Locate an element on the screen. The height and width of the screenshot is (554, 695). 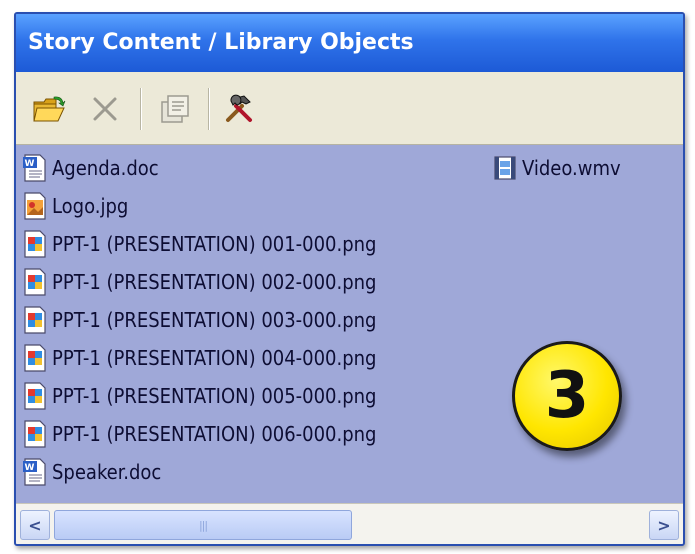
open-folder-icon is located at coordinates (49, 109).